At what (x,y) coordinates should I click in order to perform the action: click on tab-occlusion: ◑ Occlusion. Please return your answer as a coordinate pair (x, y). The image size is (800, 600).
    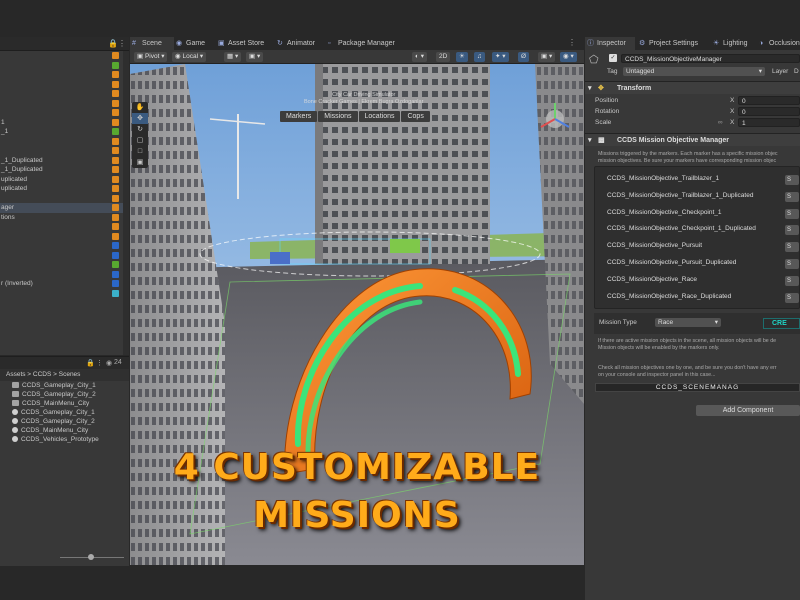
    Looking at the image, I should click on (778, 43).